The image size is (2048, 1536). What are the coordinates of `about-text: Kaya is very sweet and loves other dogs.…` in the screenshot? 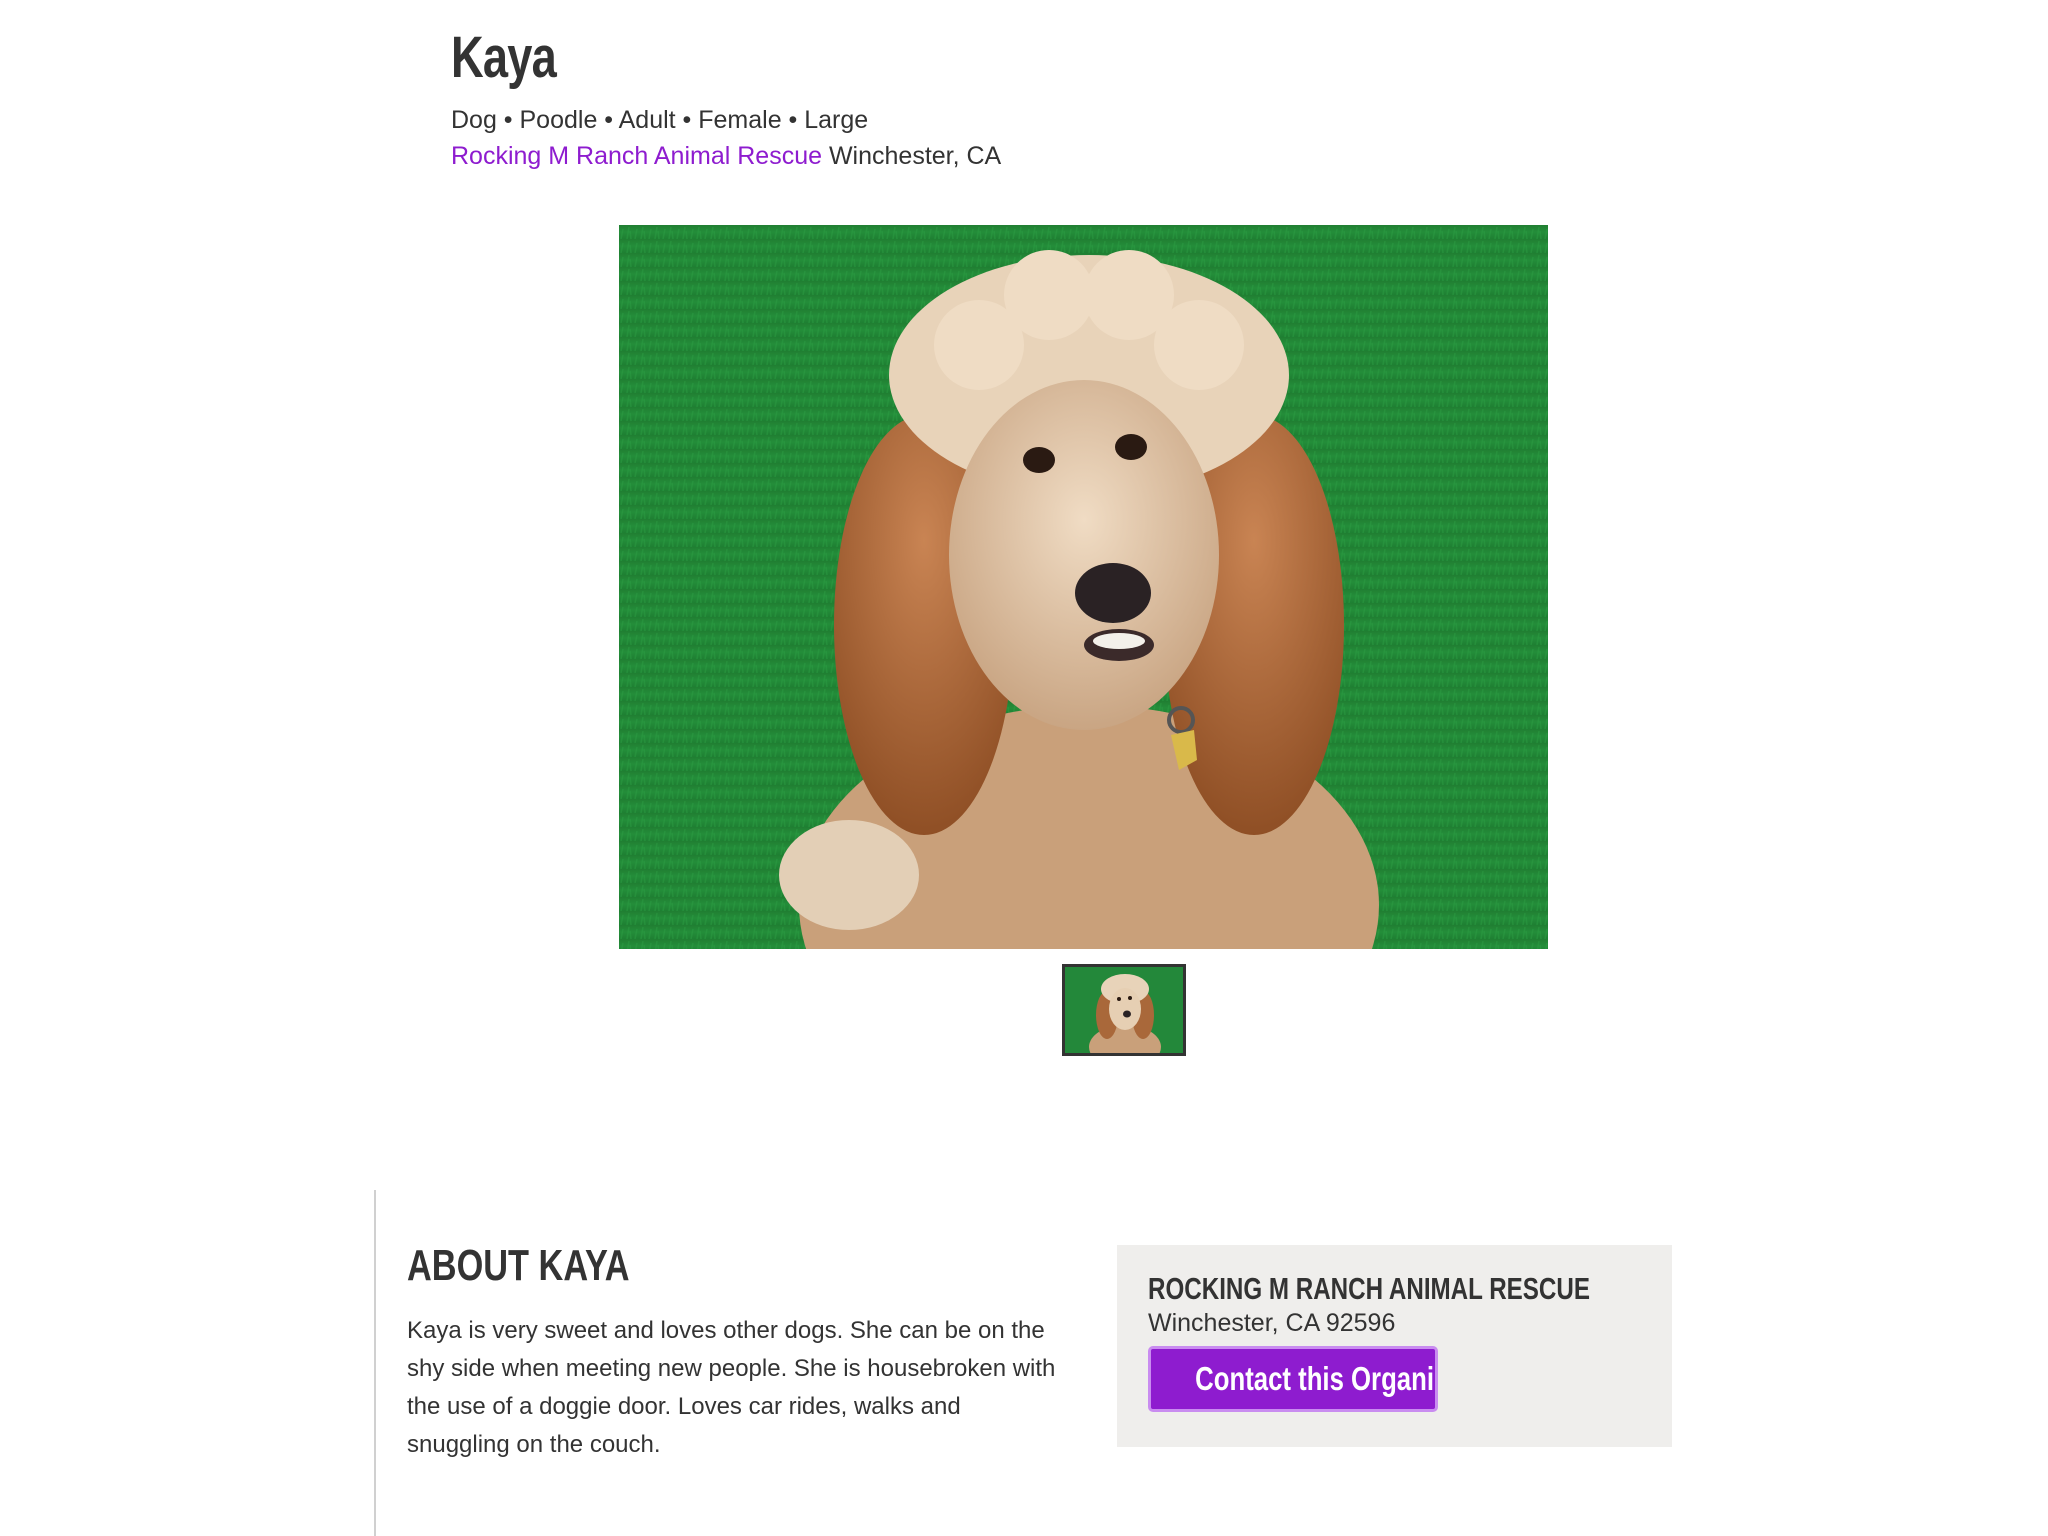 It's located at (731, 1387).